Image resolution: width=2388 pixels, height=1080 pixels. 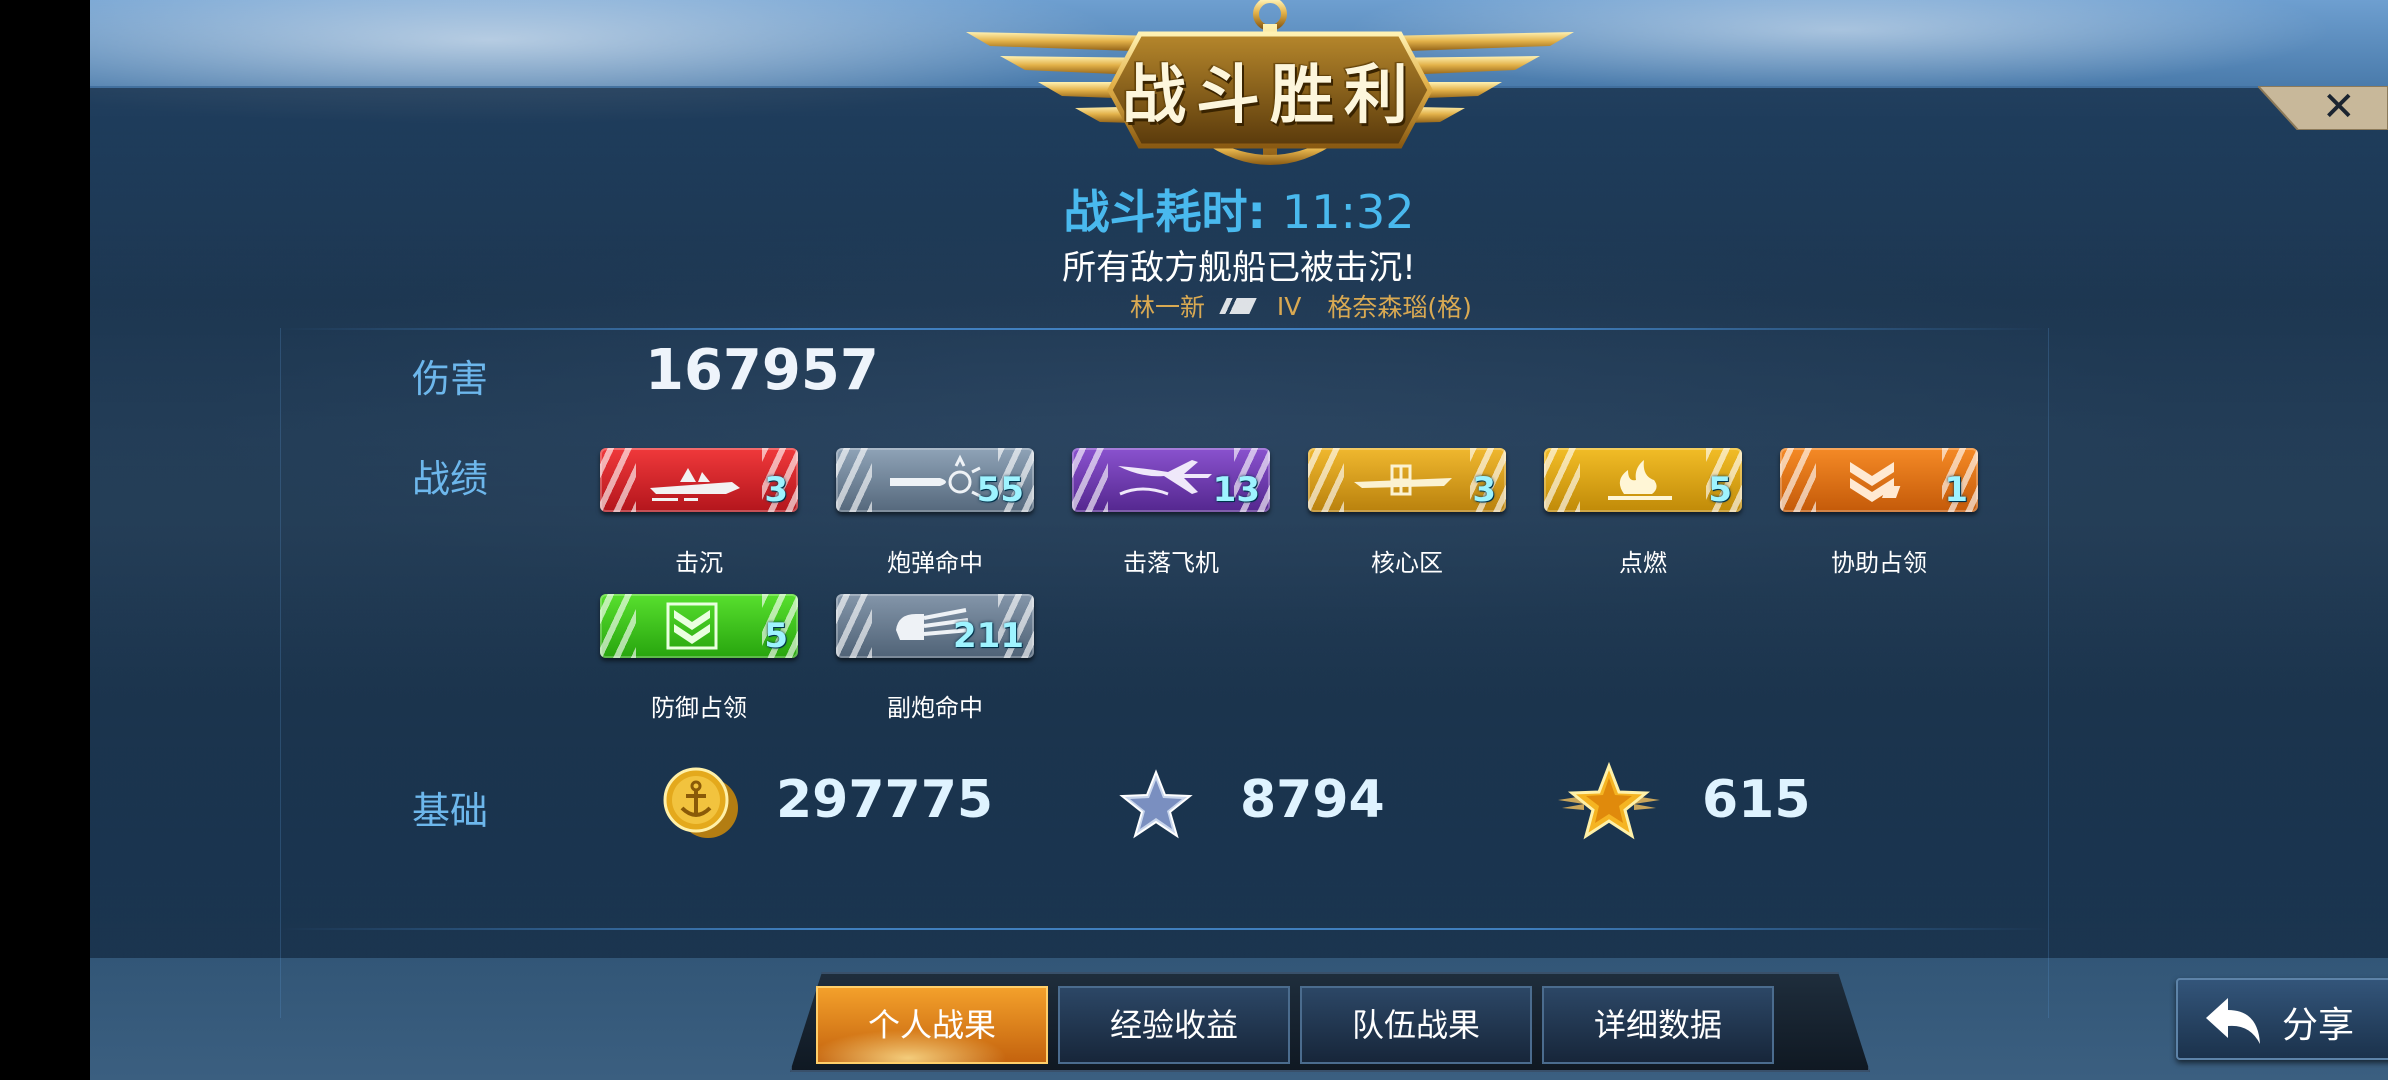 I want to click on aircraft-shotdown-icon, so click(x=1165, y=478).